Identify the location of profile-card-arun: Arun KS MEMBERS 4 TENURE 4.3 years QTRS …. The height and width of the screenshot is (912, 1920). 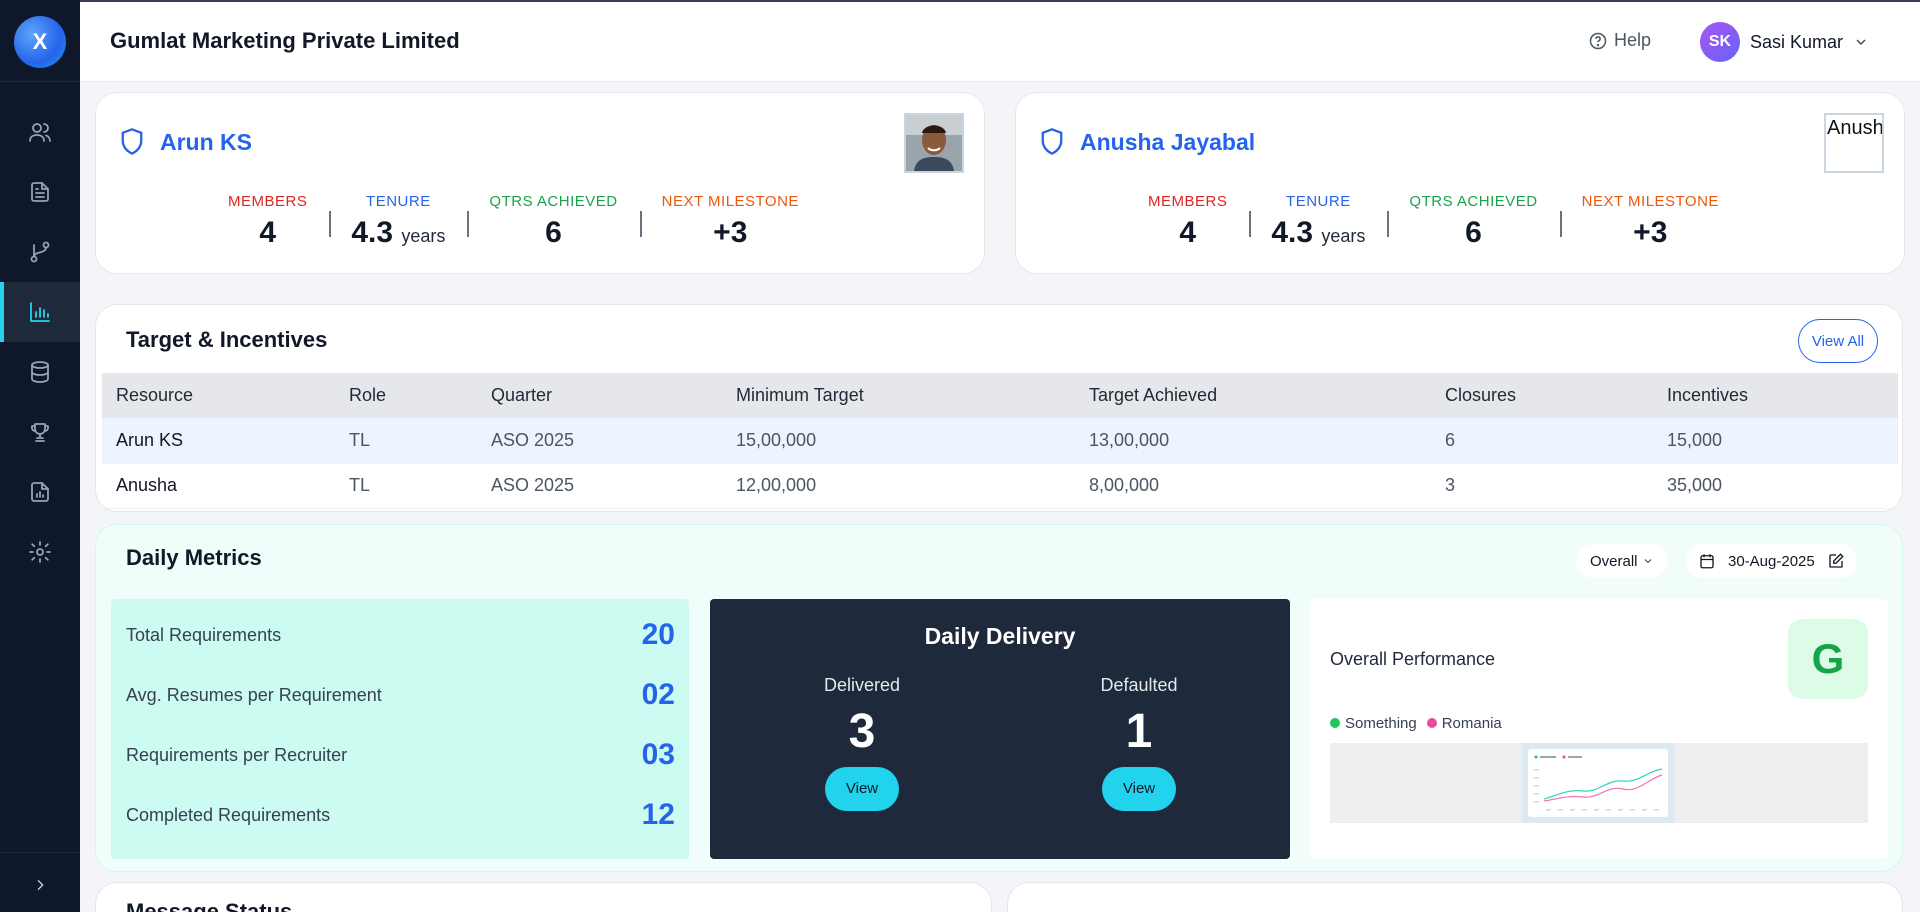
(540, 183).